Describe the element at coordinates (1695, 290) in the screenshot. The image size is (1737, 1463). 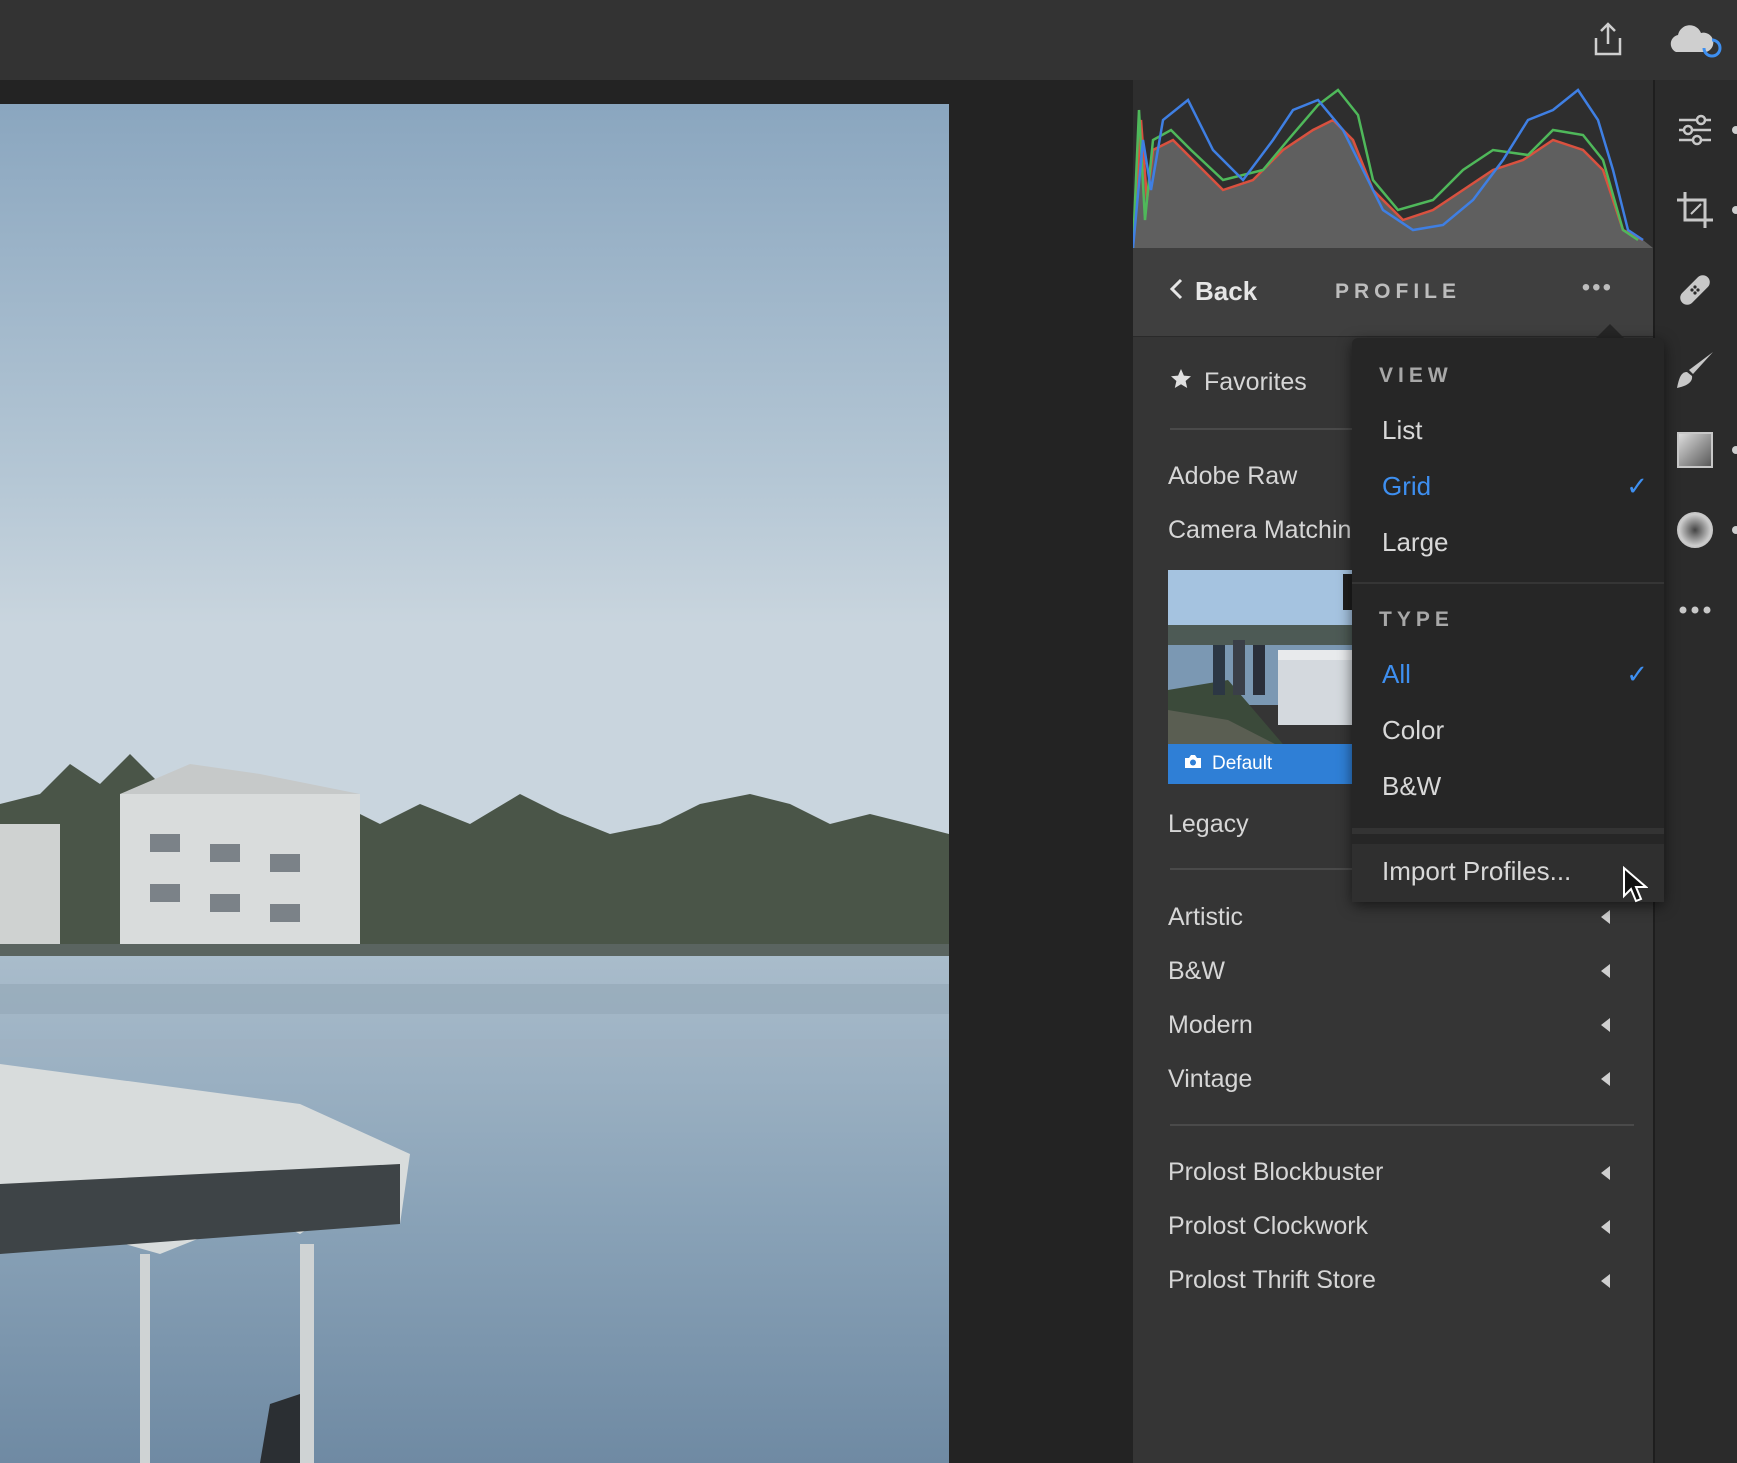
I see `healing-icon` at that location.